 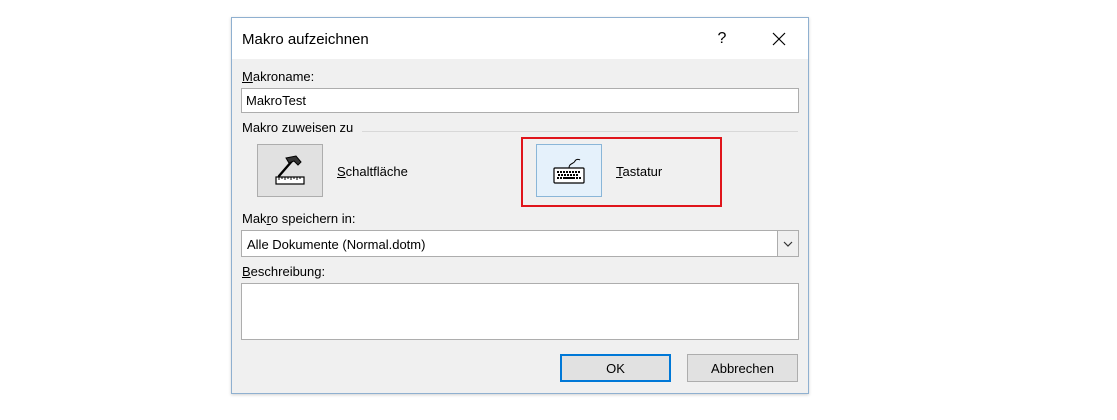 I want to click on keyboard-highlight-box, so click(x=621, y=172).